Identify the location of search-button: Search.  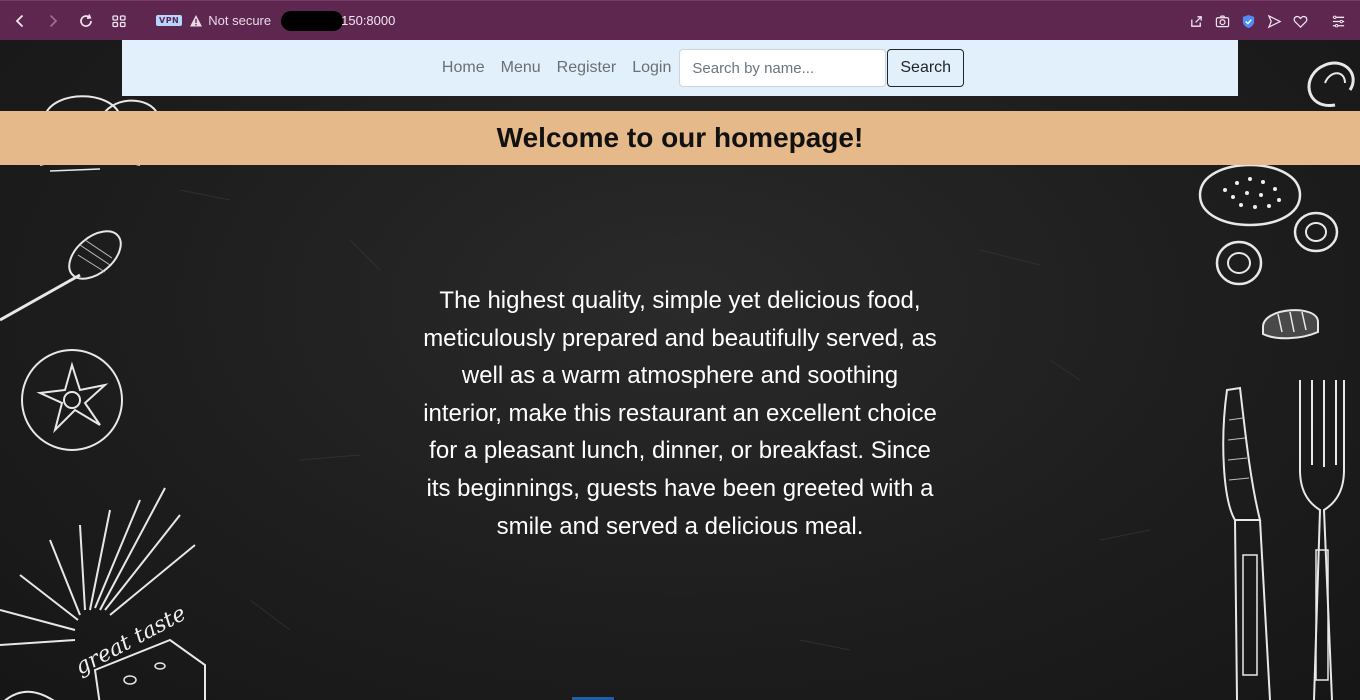
(926, 68).